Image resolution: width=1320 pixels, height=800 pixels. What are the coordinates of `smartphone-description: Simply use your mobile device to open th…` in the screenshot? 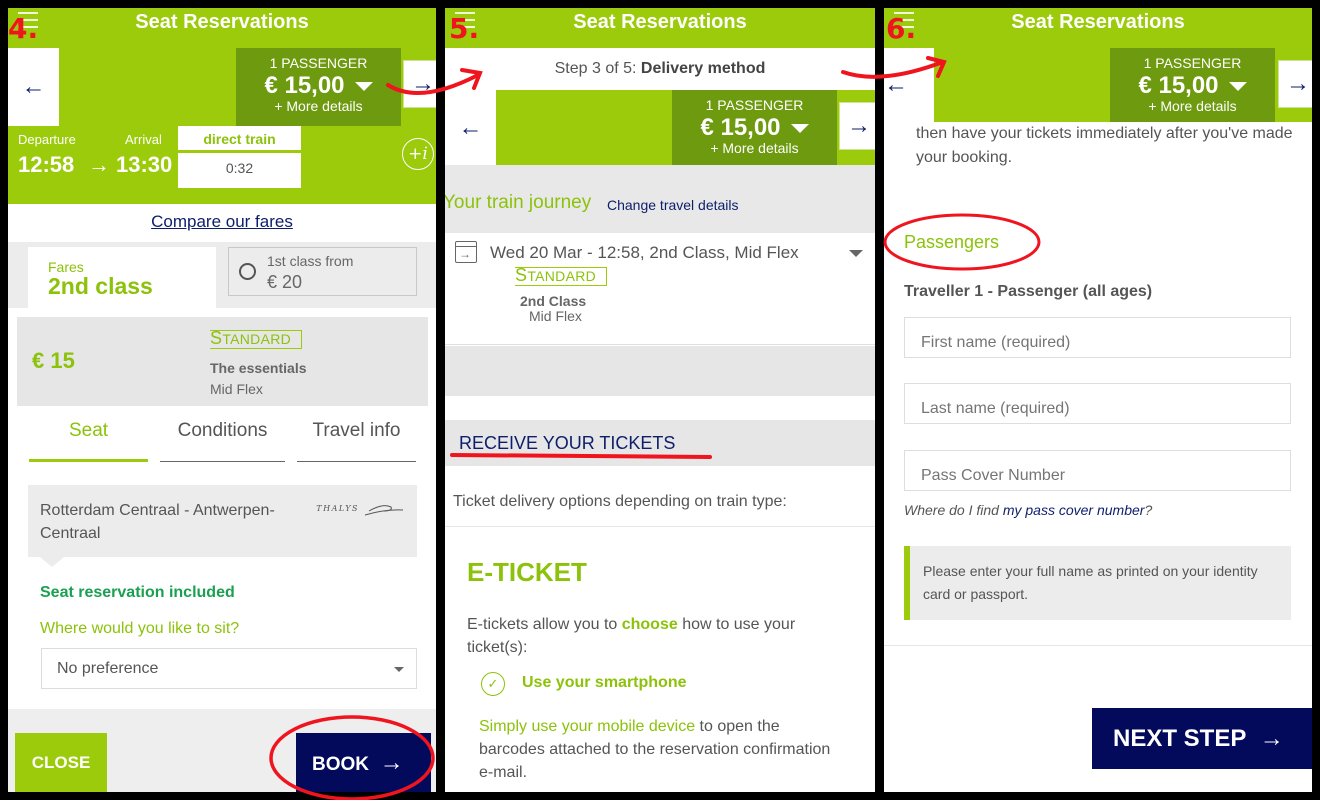 It's located at (655, 749).